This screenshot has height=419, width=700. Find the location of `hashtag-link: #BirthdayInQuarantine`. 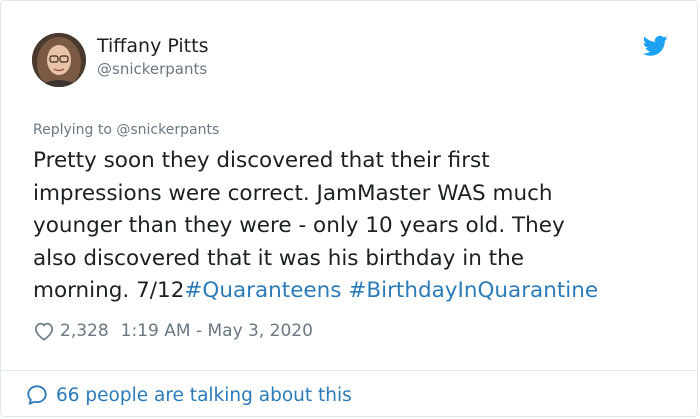

hashtag-link: #BirthdayInQuarantine is located at coordinates (473, 290).